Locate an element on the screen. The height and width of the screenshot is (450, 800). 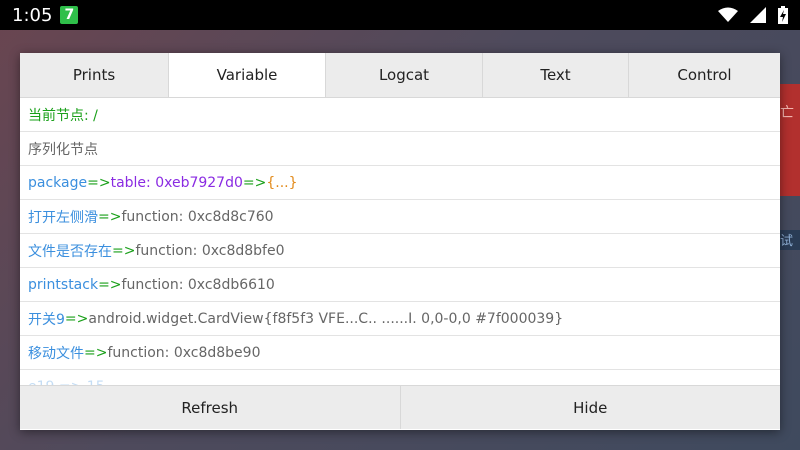
notification-badge-icon: 7 is located at coordinates (69, 15).